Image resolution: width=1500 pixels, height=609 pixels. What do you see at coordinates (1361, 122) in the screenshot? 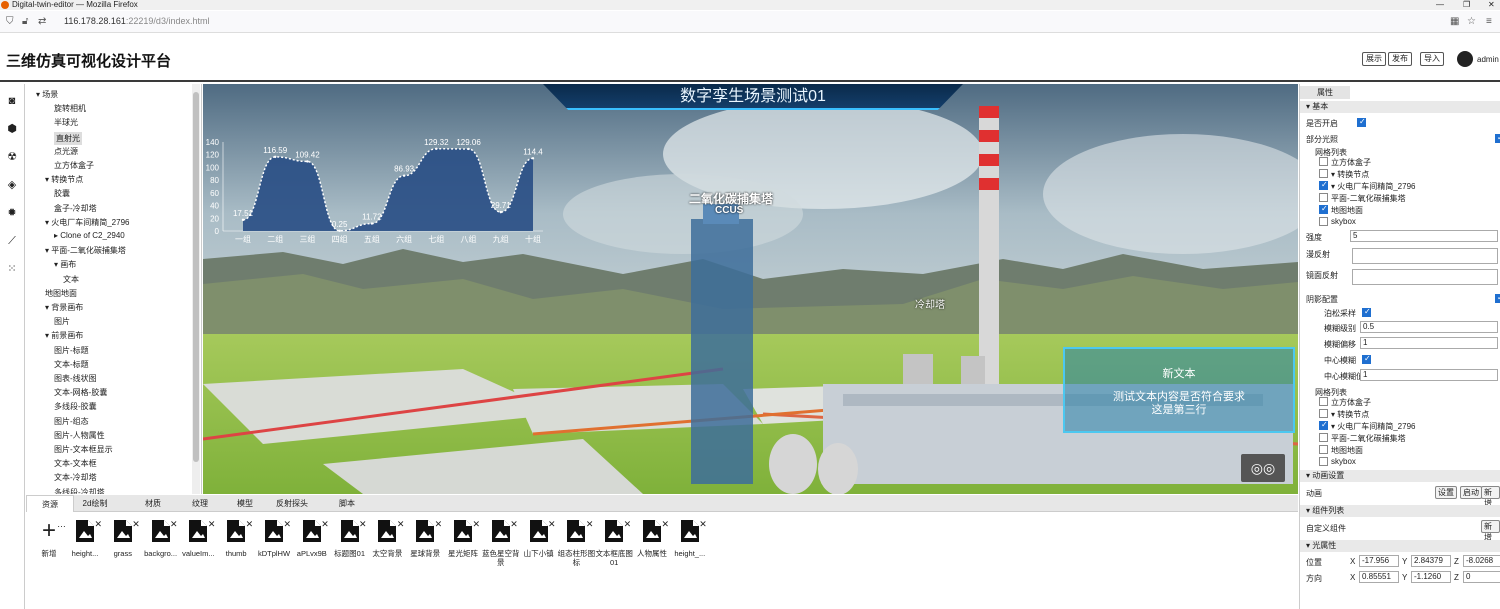
I see `enabled-checkbox` at bounding box center [1361, 122].